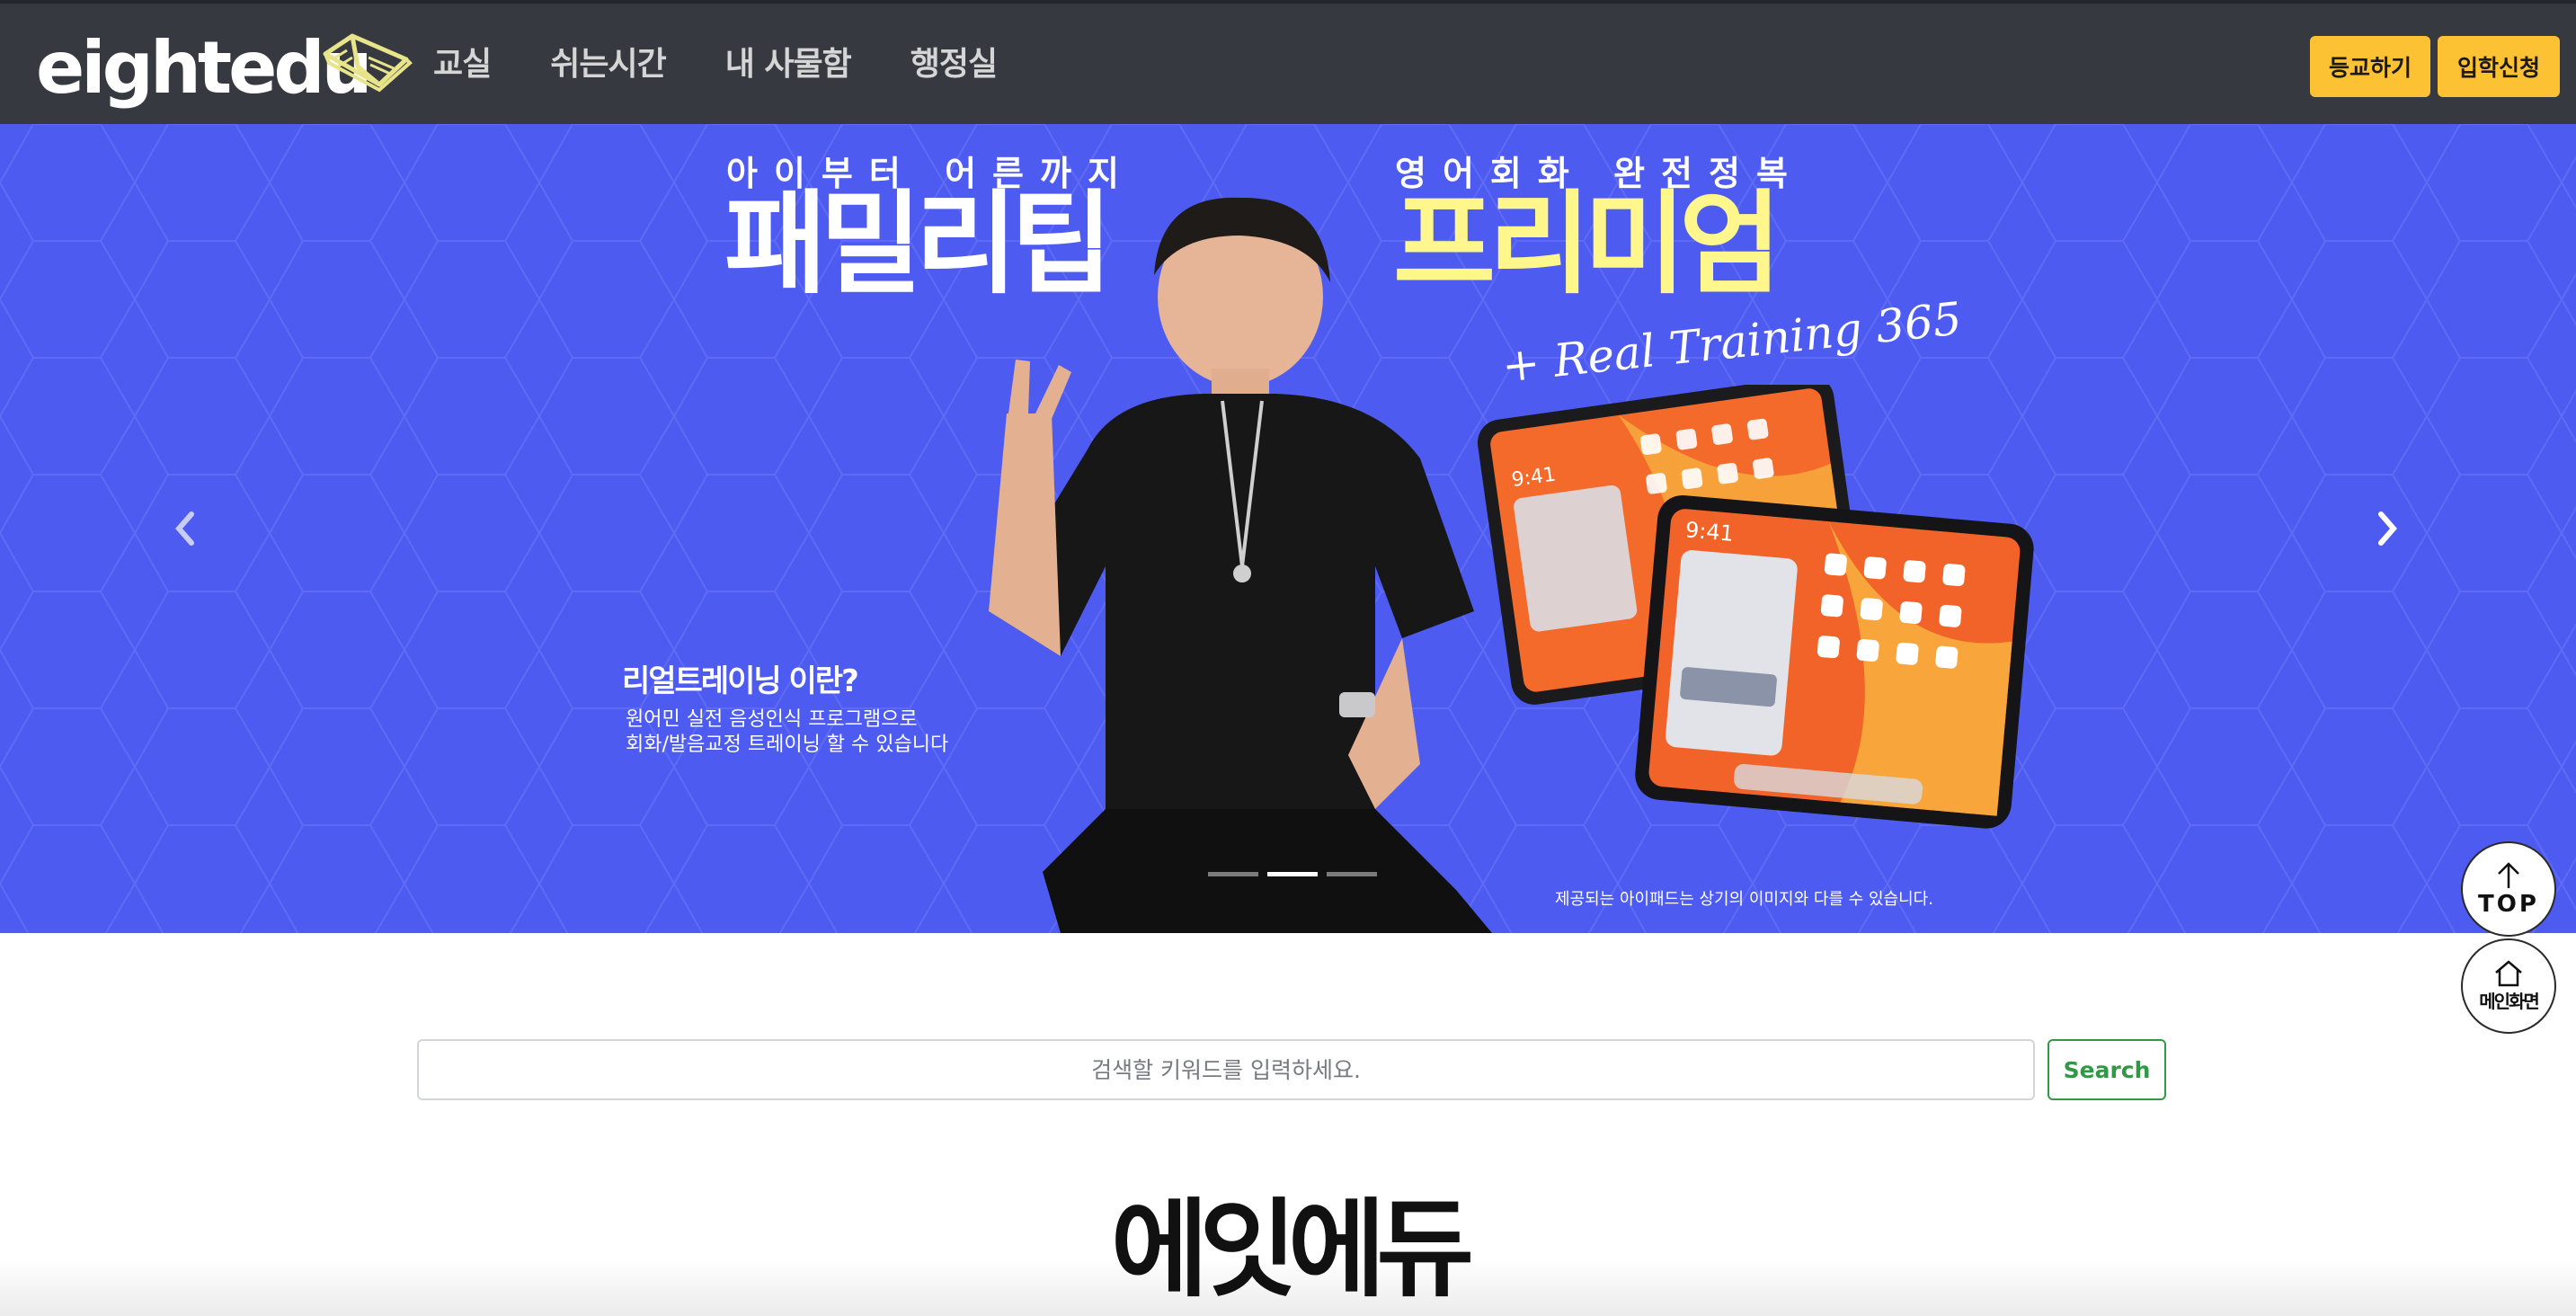  I want to click on scroll-top-label: TOP, so click(2508, 904).